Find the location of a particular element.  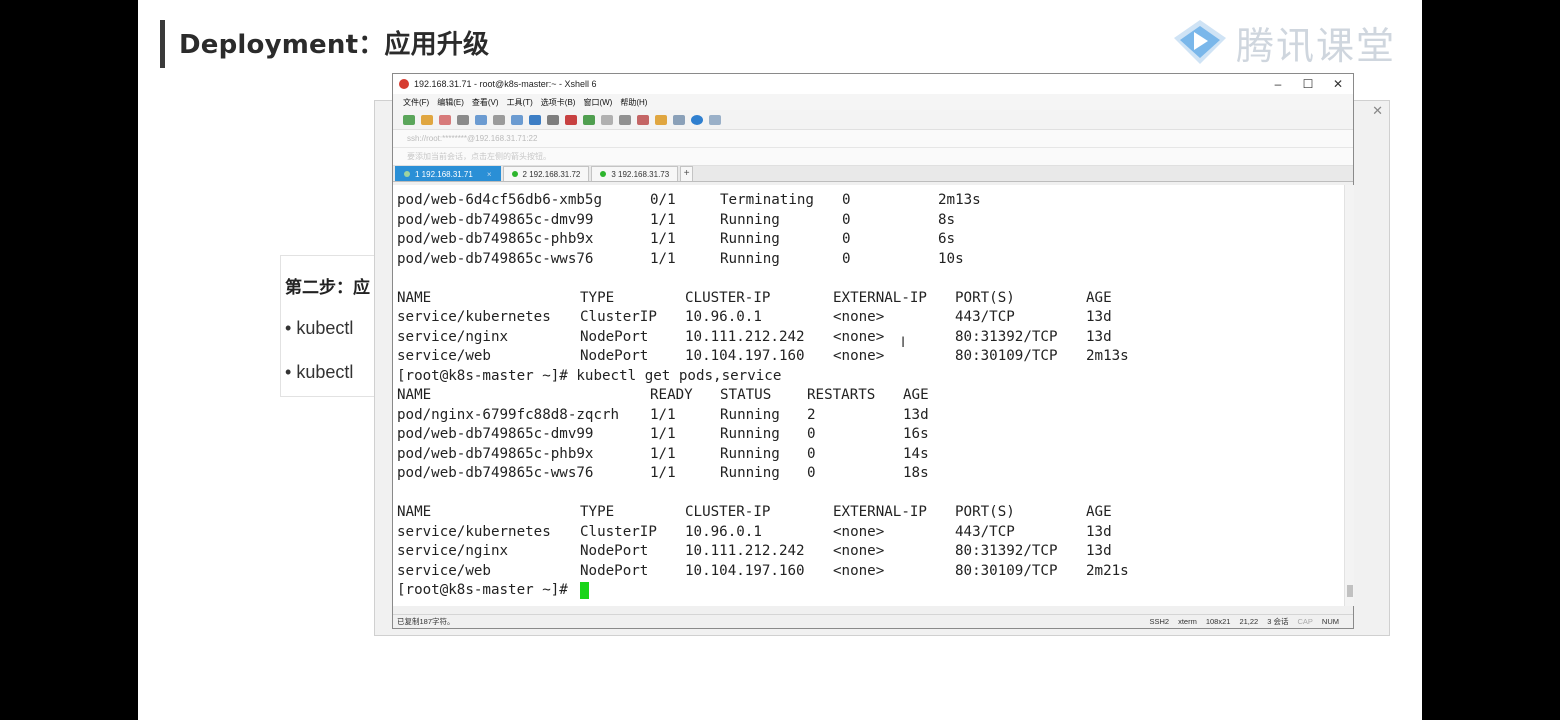

session-hint-bar: 要添加当前会话，点击左侧的箭头按钮。 is located at coordinates (873, 157).